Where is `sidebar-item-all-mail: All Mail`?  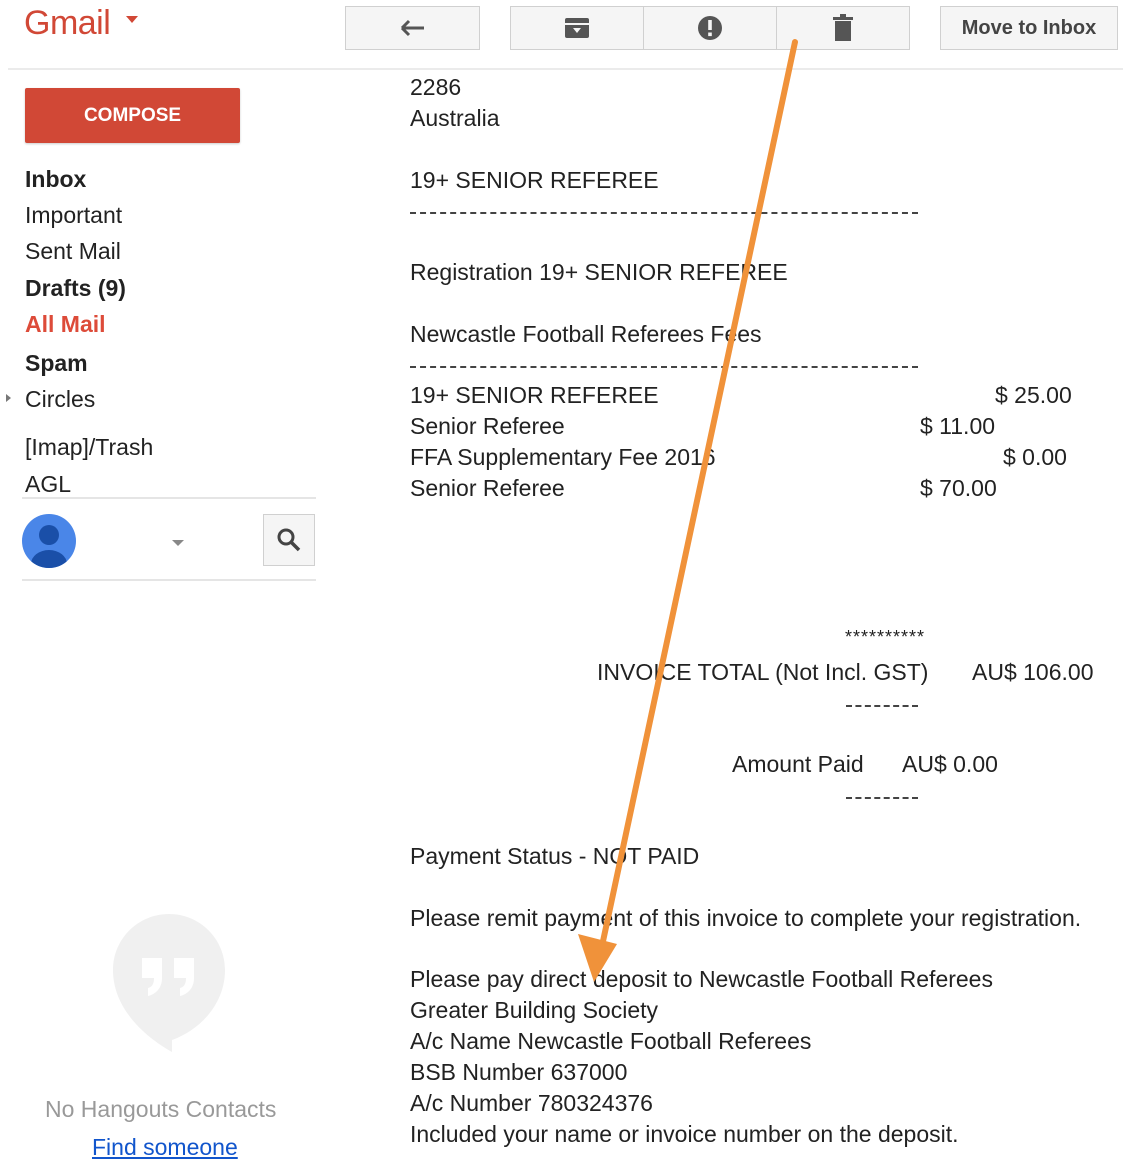
sidebar-item-all-mail: All Mail is located at coordinates (65, 324).